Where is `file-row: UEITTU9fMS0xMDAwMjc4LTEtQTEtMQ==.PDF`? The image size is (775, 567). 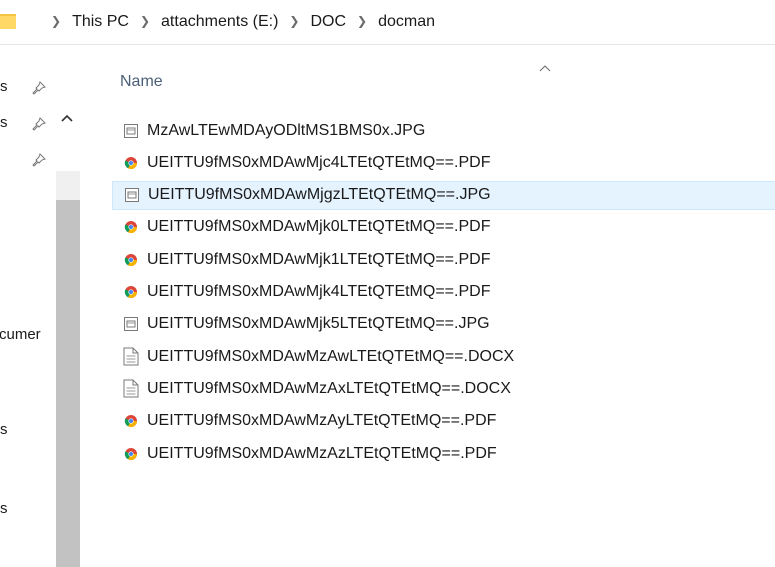
file-row: UEITTU9fMS0xMDAwMjc4LTEtQTEtMQ==.PDF is located at coordinates (443, 162).